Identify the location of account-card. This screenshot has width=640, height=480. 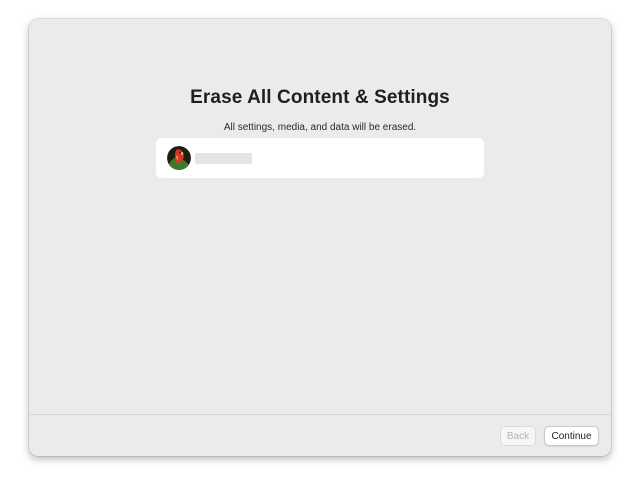
(320, 158).